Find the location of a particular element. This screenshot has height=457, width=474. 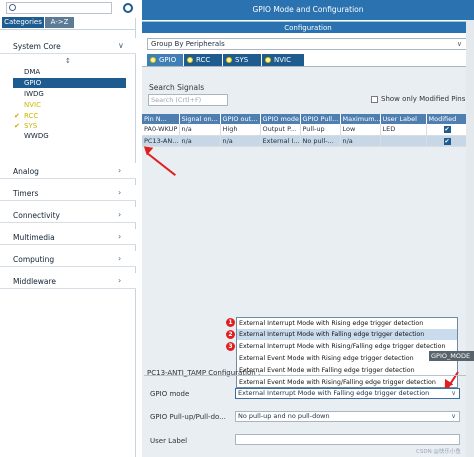

table-cell is located at coordinates (403, 141).